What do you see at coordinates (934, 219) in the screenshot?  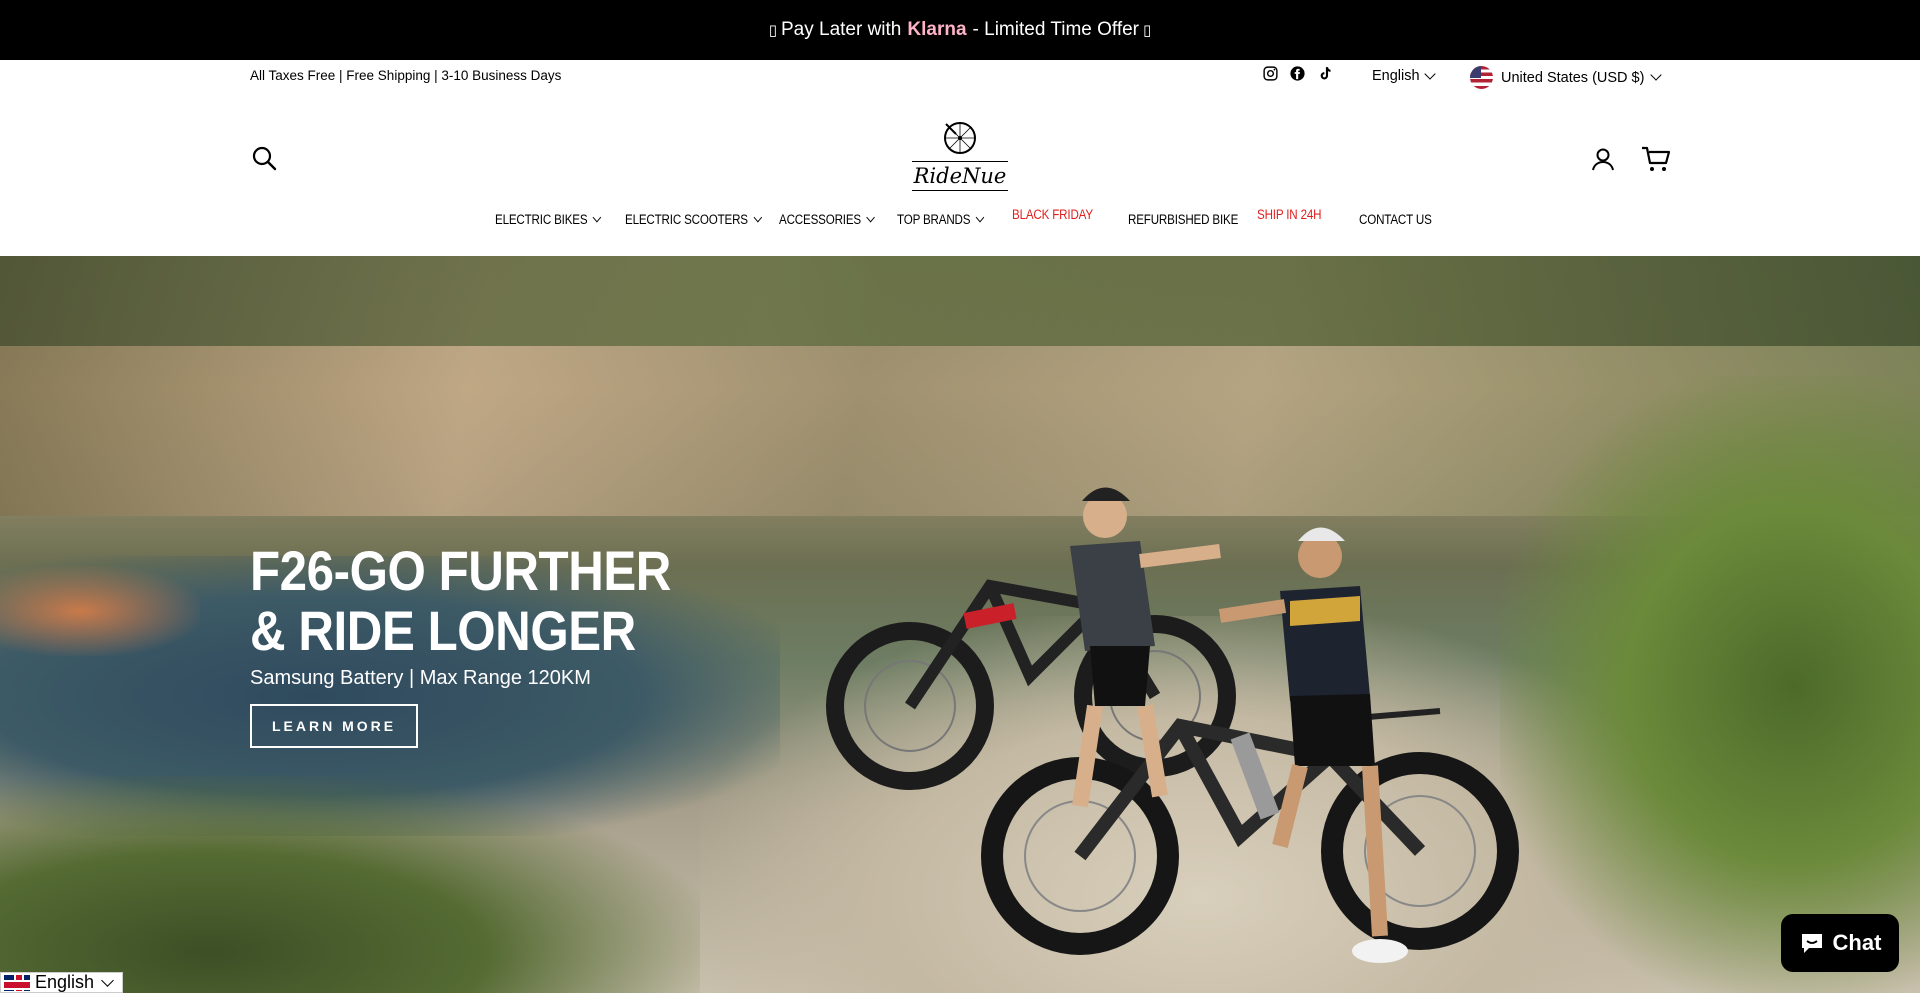 I see `nav-item-label: TOP BRANDS` at bounding box center [934, 219].